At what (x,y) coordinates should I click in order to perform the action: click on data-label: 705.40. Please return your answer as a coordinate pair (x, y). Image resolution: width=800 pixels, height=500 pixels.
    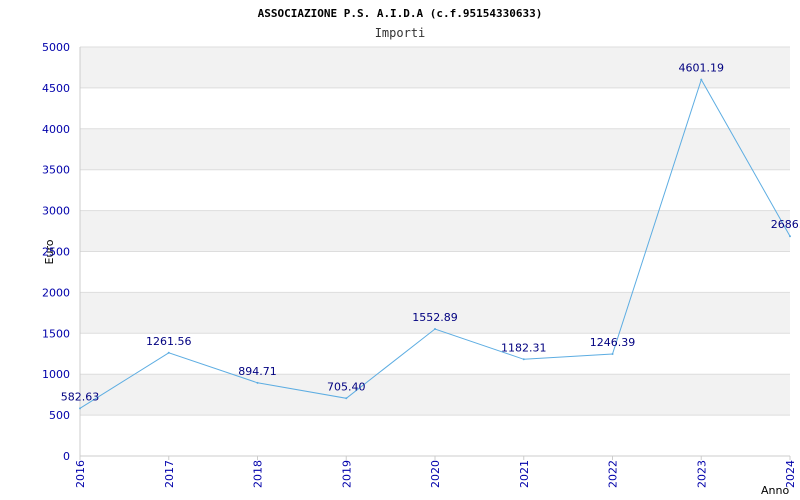
    Looking at the image, I should click on (346, 386).